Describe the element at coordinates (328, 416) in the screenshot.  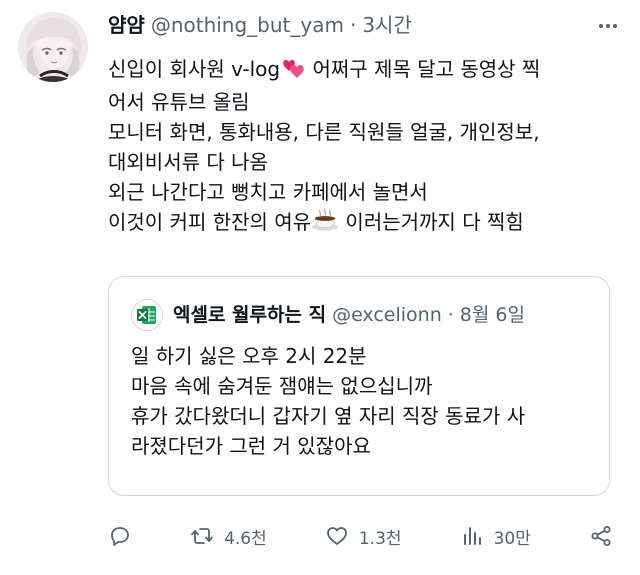
I see `quoted-line: 휴가 갔다왔더니 갑자기 옆 자리 직장 동료가 사` at that location.